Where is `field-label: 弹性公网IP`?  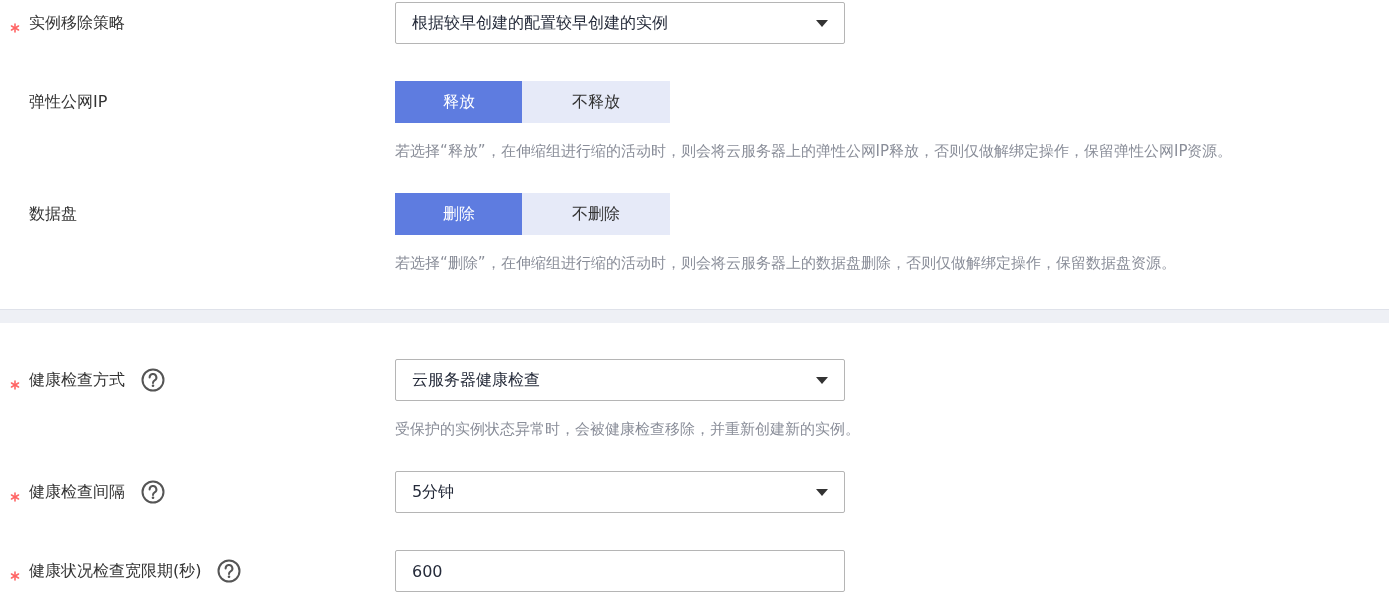 field-label: 弹性公网IP is located at coordinates (68, 102).